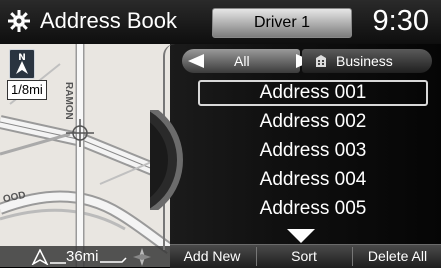  What do you see at coordinates (22, 64) in the screenshot?
I see `north-up-icon: N` at bounding box center [22, 64].